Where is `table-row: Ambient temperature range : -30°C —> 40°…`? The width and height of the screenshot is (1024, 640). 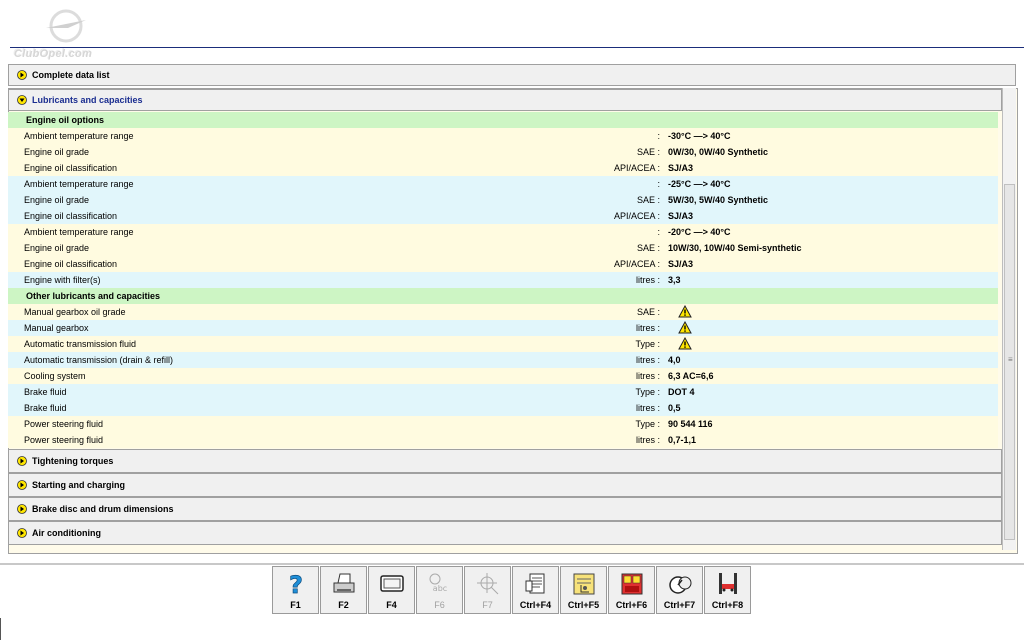
table-row: Ambient temperature range : -30°C —> 40°… is located at coordinates (503, 136).